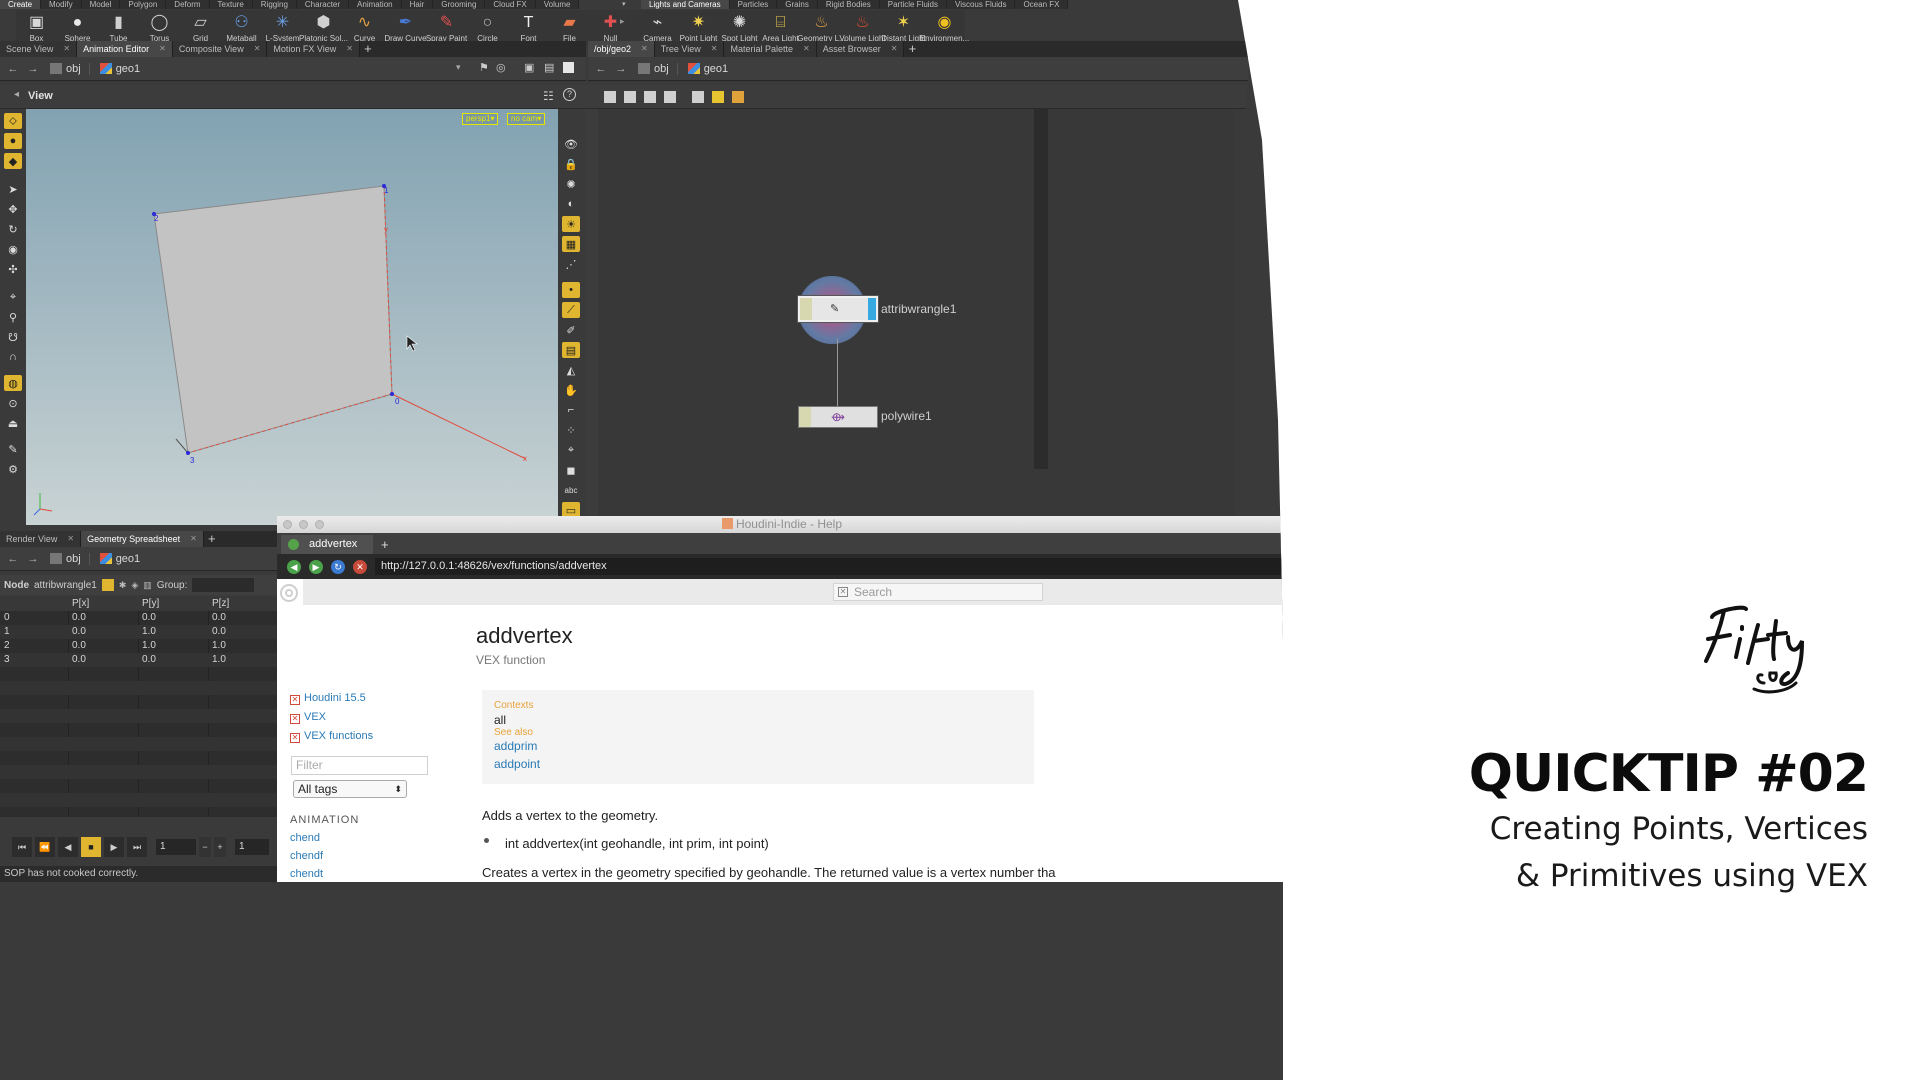 The width and height of the screenshot is (1920, 1080). I want to click on path-dropdown-icon: ▾, so click(458, 67).